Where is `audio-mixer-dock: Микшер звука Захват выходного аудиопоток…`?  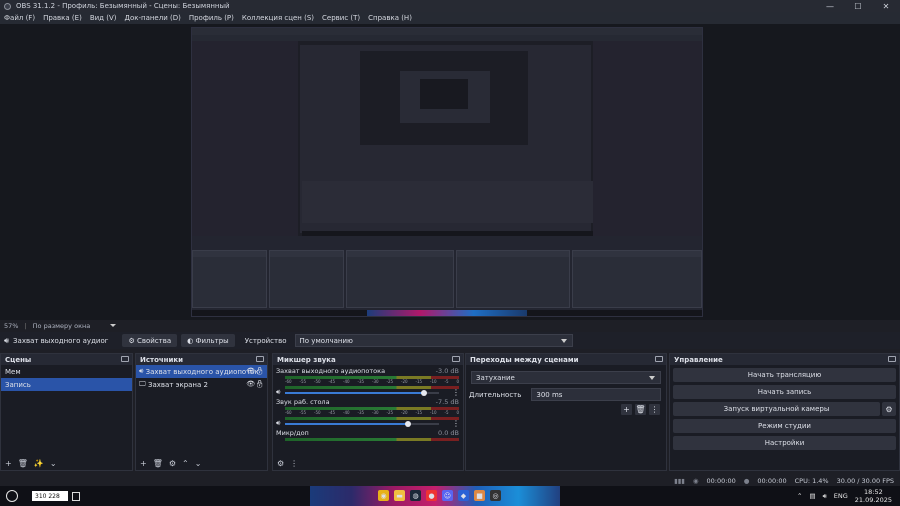
audio-mixer-dock: Микшер звука Захват выходного аудиопоток… is located at coordinates (368, 412).